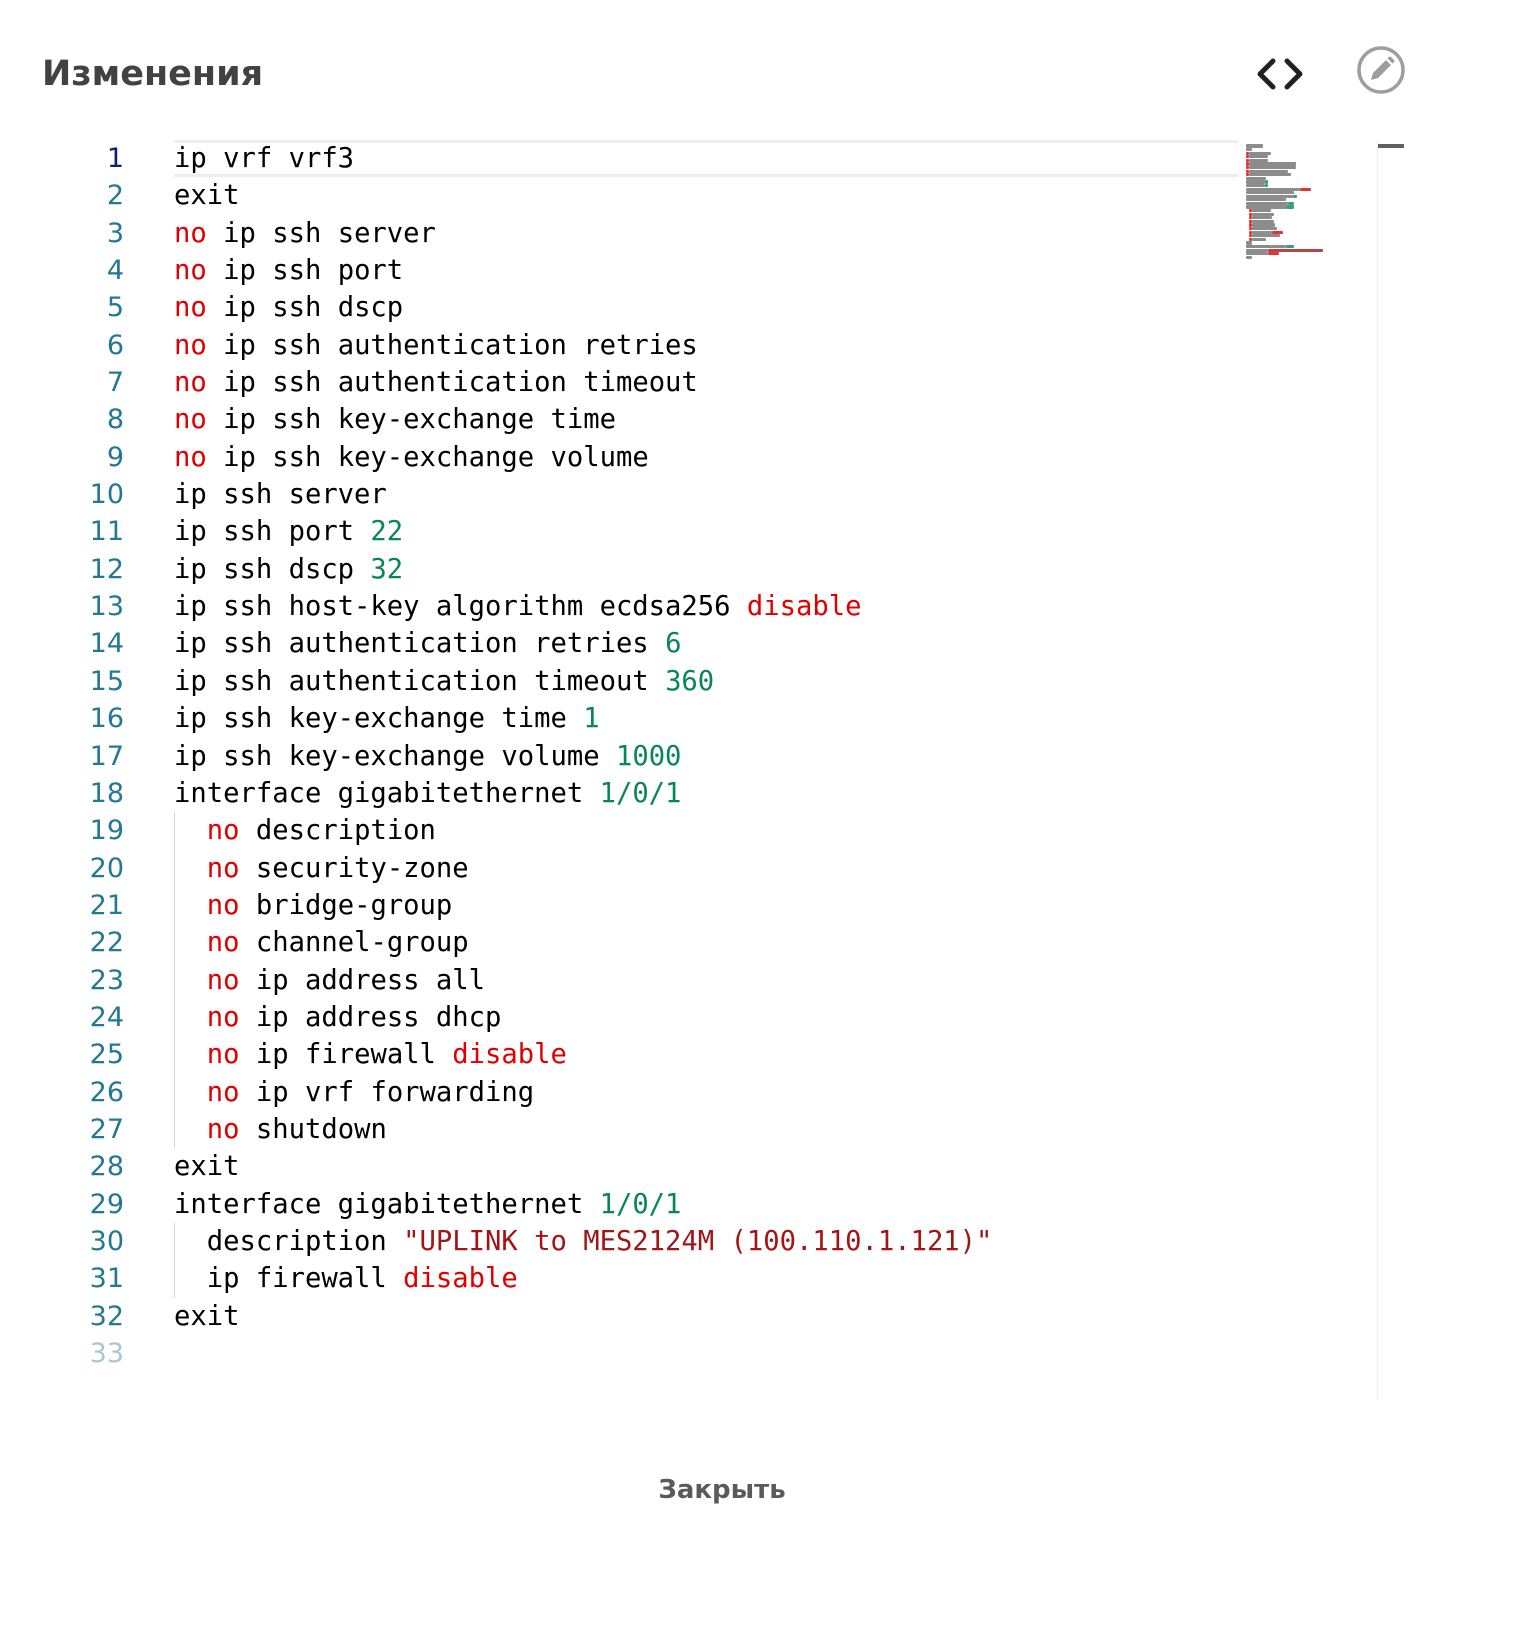 The height and width of the screenshot is (1652, 1524). I want to click on code-line: no ip ssh key-exchange time, so click(706, 419).